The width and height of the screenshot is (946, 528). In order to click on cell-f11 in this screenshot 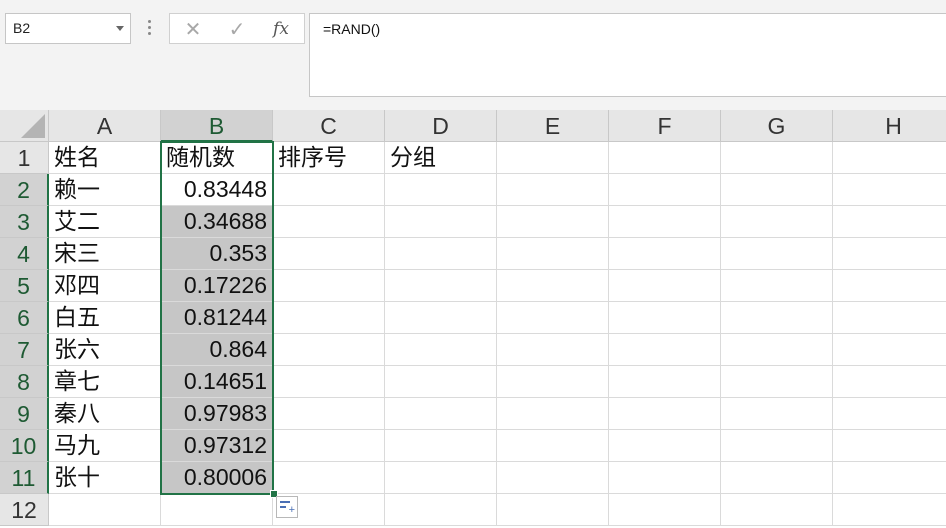, I will do `click(665, 478)`.